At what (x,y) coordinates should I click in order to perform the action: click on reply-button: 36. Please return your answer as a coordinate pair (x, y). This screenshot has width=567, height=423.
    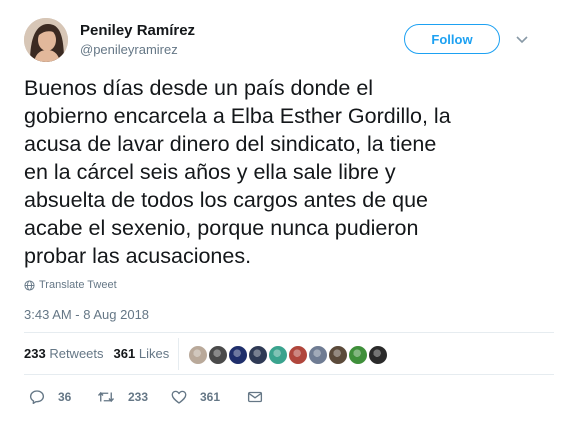
    Looking at the image, I should click on (49, 397).